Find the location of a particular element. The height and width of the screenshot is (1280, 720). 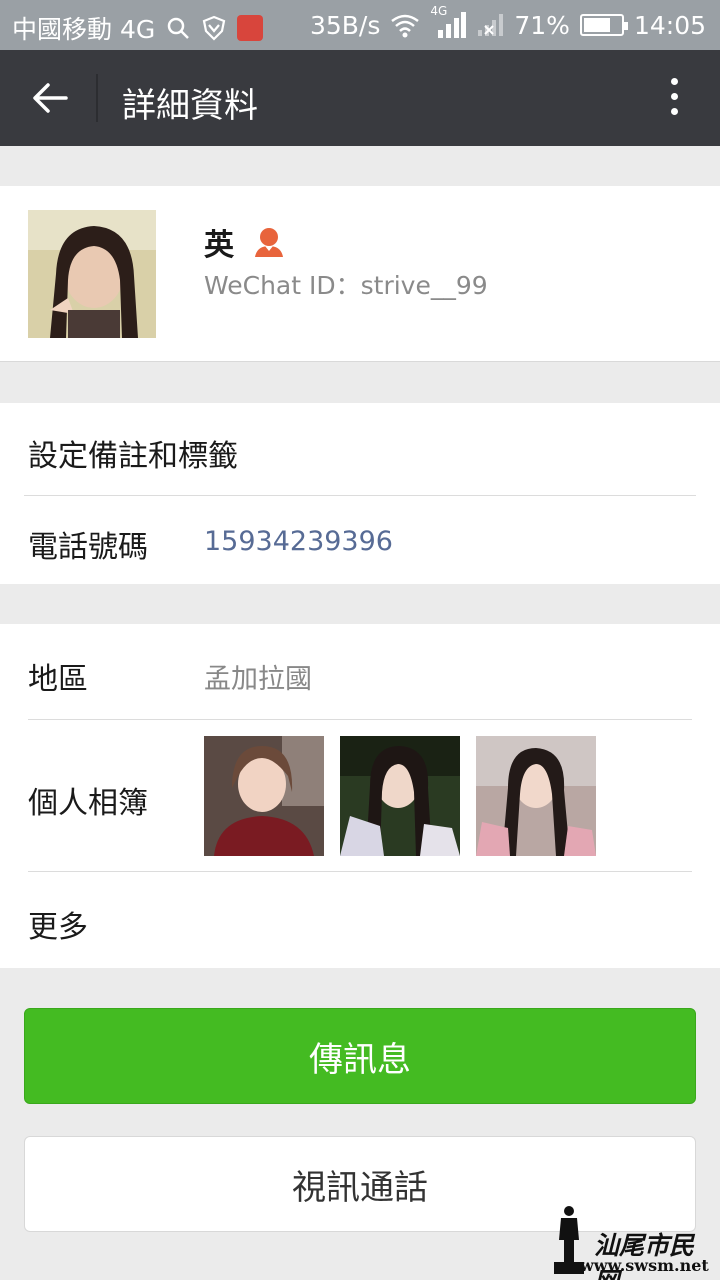

phone-number-link: 15934239396 is located at coordinates (298, 541).